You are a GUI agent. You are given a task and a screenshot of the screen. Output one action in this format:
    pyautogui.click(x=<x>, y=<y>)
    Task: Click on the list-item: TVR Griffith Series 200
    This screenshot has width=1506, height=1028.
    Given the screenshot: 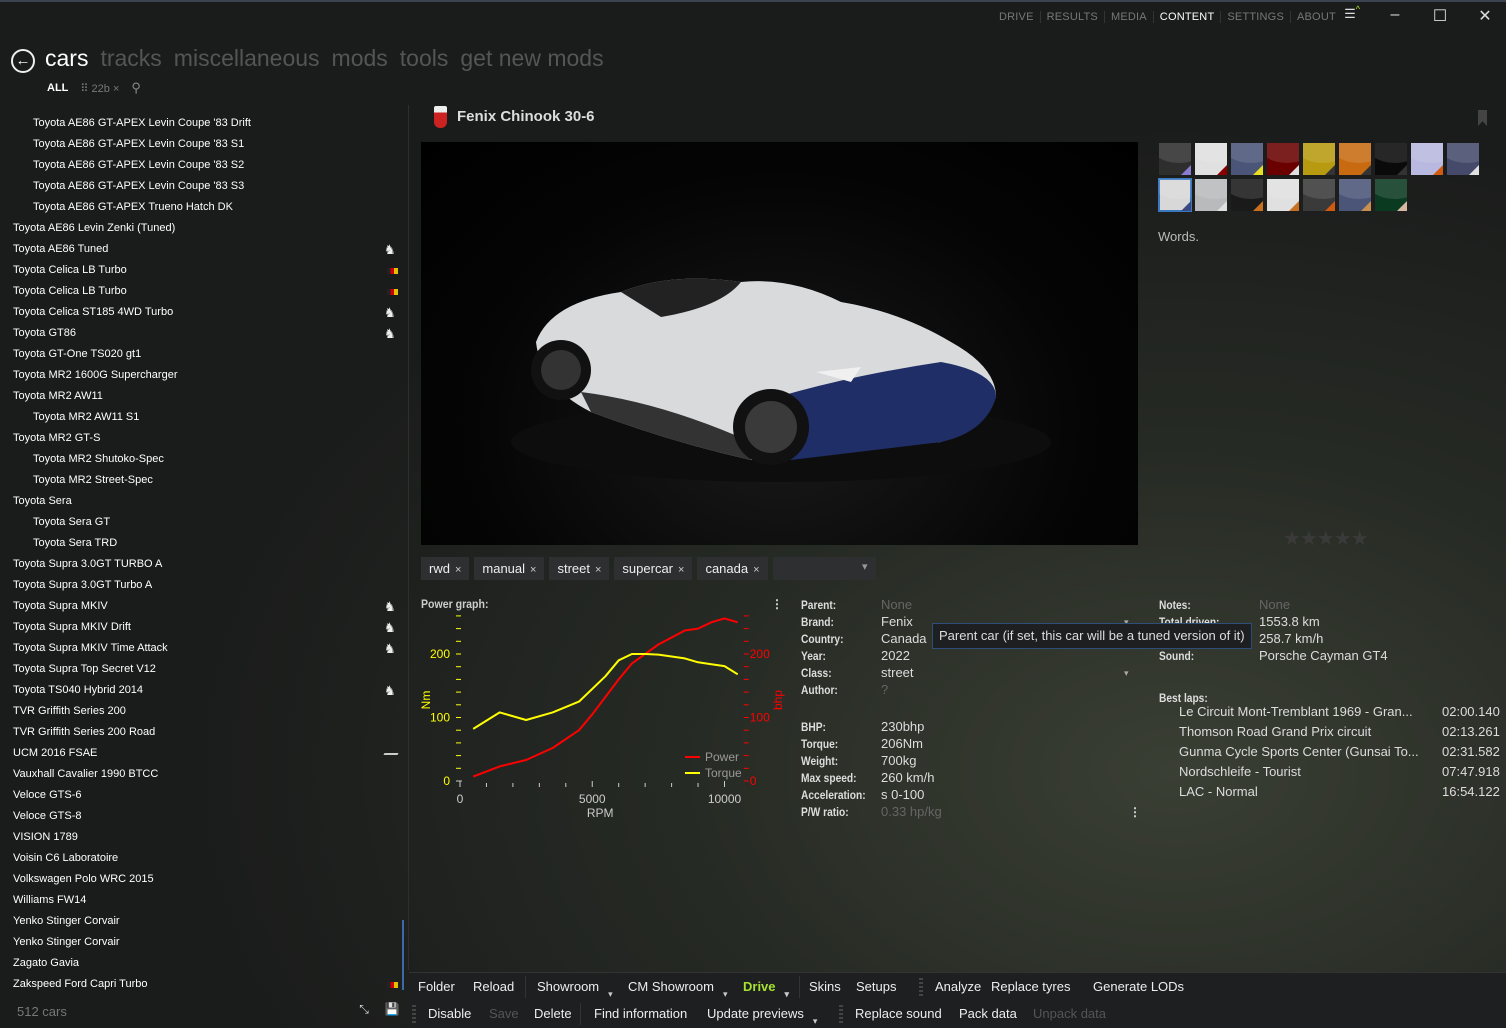 What is the action you would take?
    pyautogui.click(x=202, y=711)
    